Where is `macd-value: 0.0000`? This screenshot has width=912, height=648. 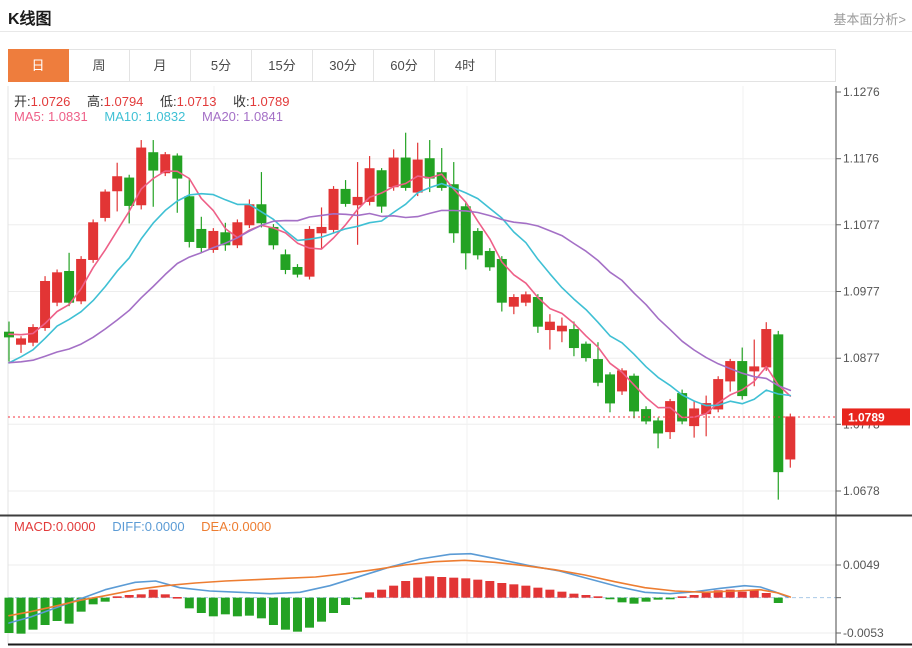
macd-value: 0.0000 is located at coordinates (75, 526).